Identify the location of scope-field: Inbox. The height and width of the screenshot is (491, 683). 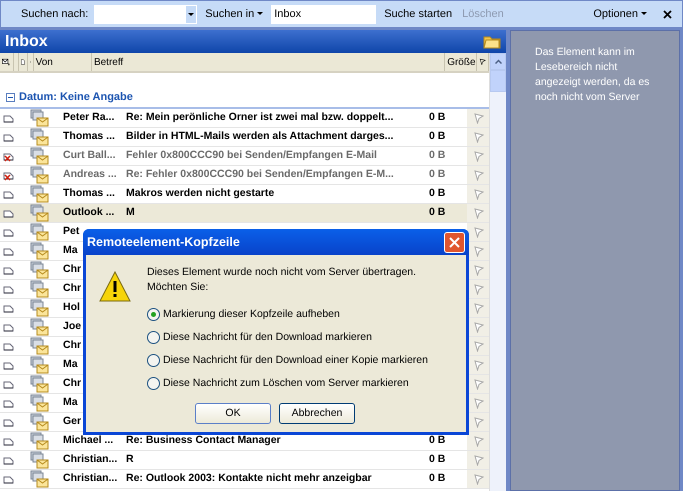
(323, 14).